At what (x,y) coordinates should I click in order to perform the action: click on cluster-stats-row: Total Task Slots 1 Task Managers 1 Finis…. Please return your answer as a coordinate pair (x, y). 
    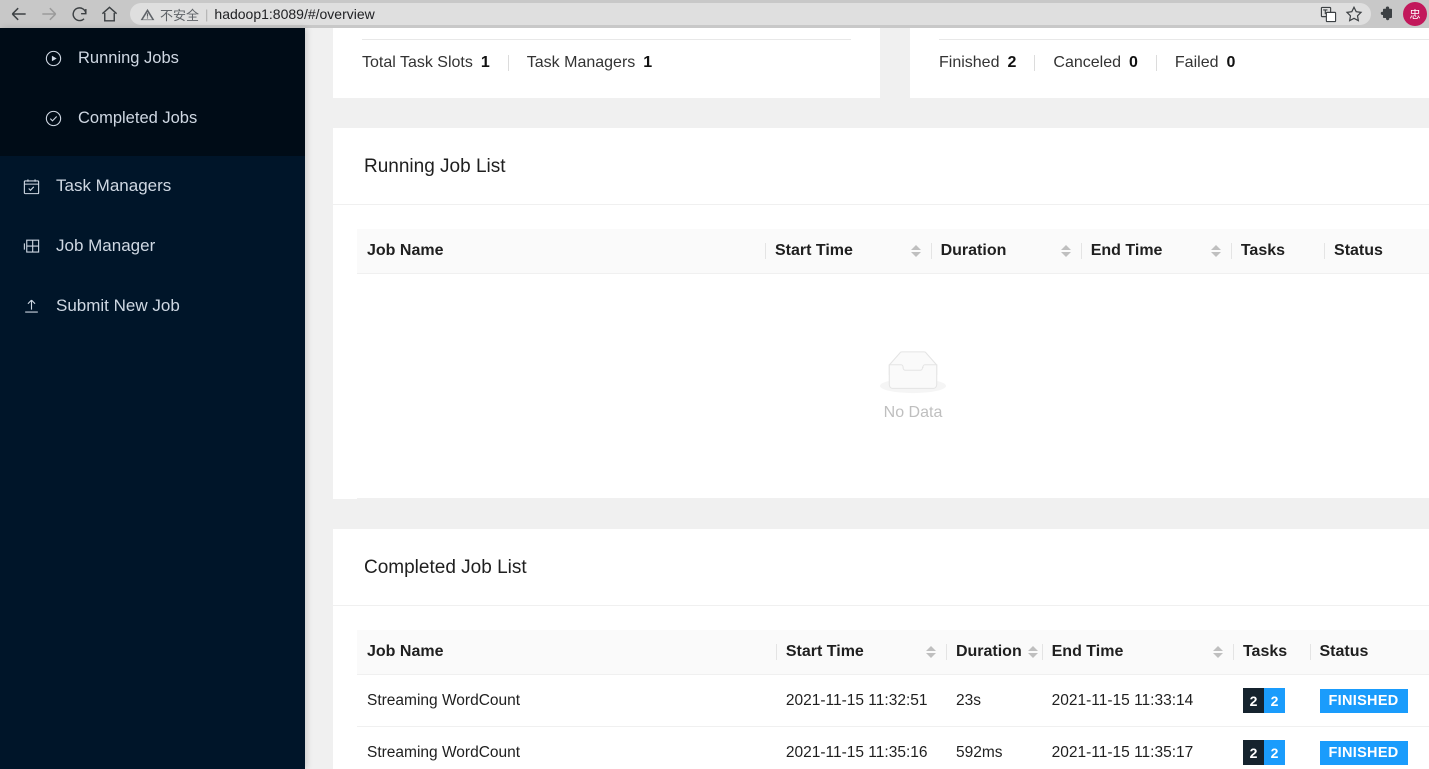
    Looking at the image, I should click on (881, 63).